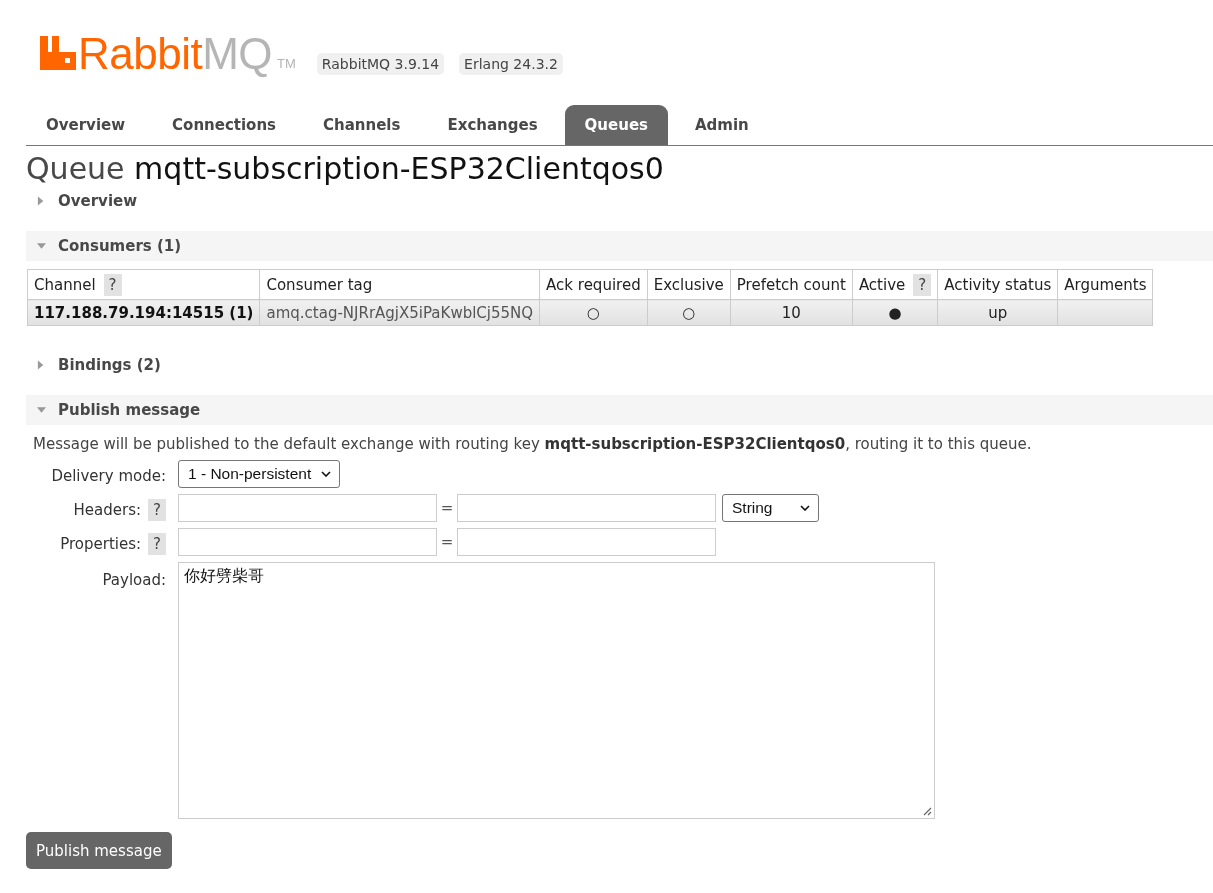  Describe the element at coordinates (616, 125) in the screenshot. I see `nav-tab: Queues` at that location.